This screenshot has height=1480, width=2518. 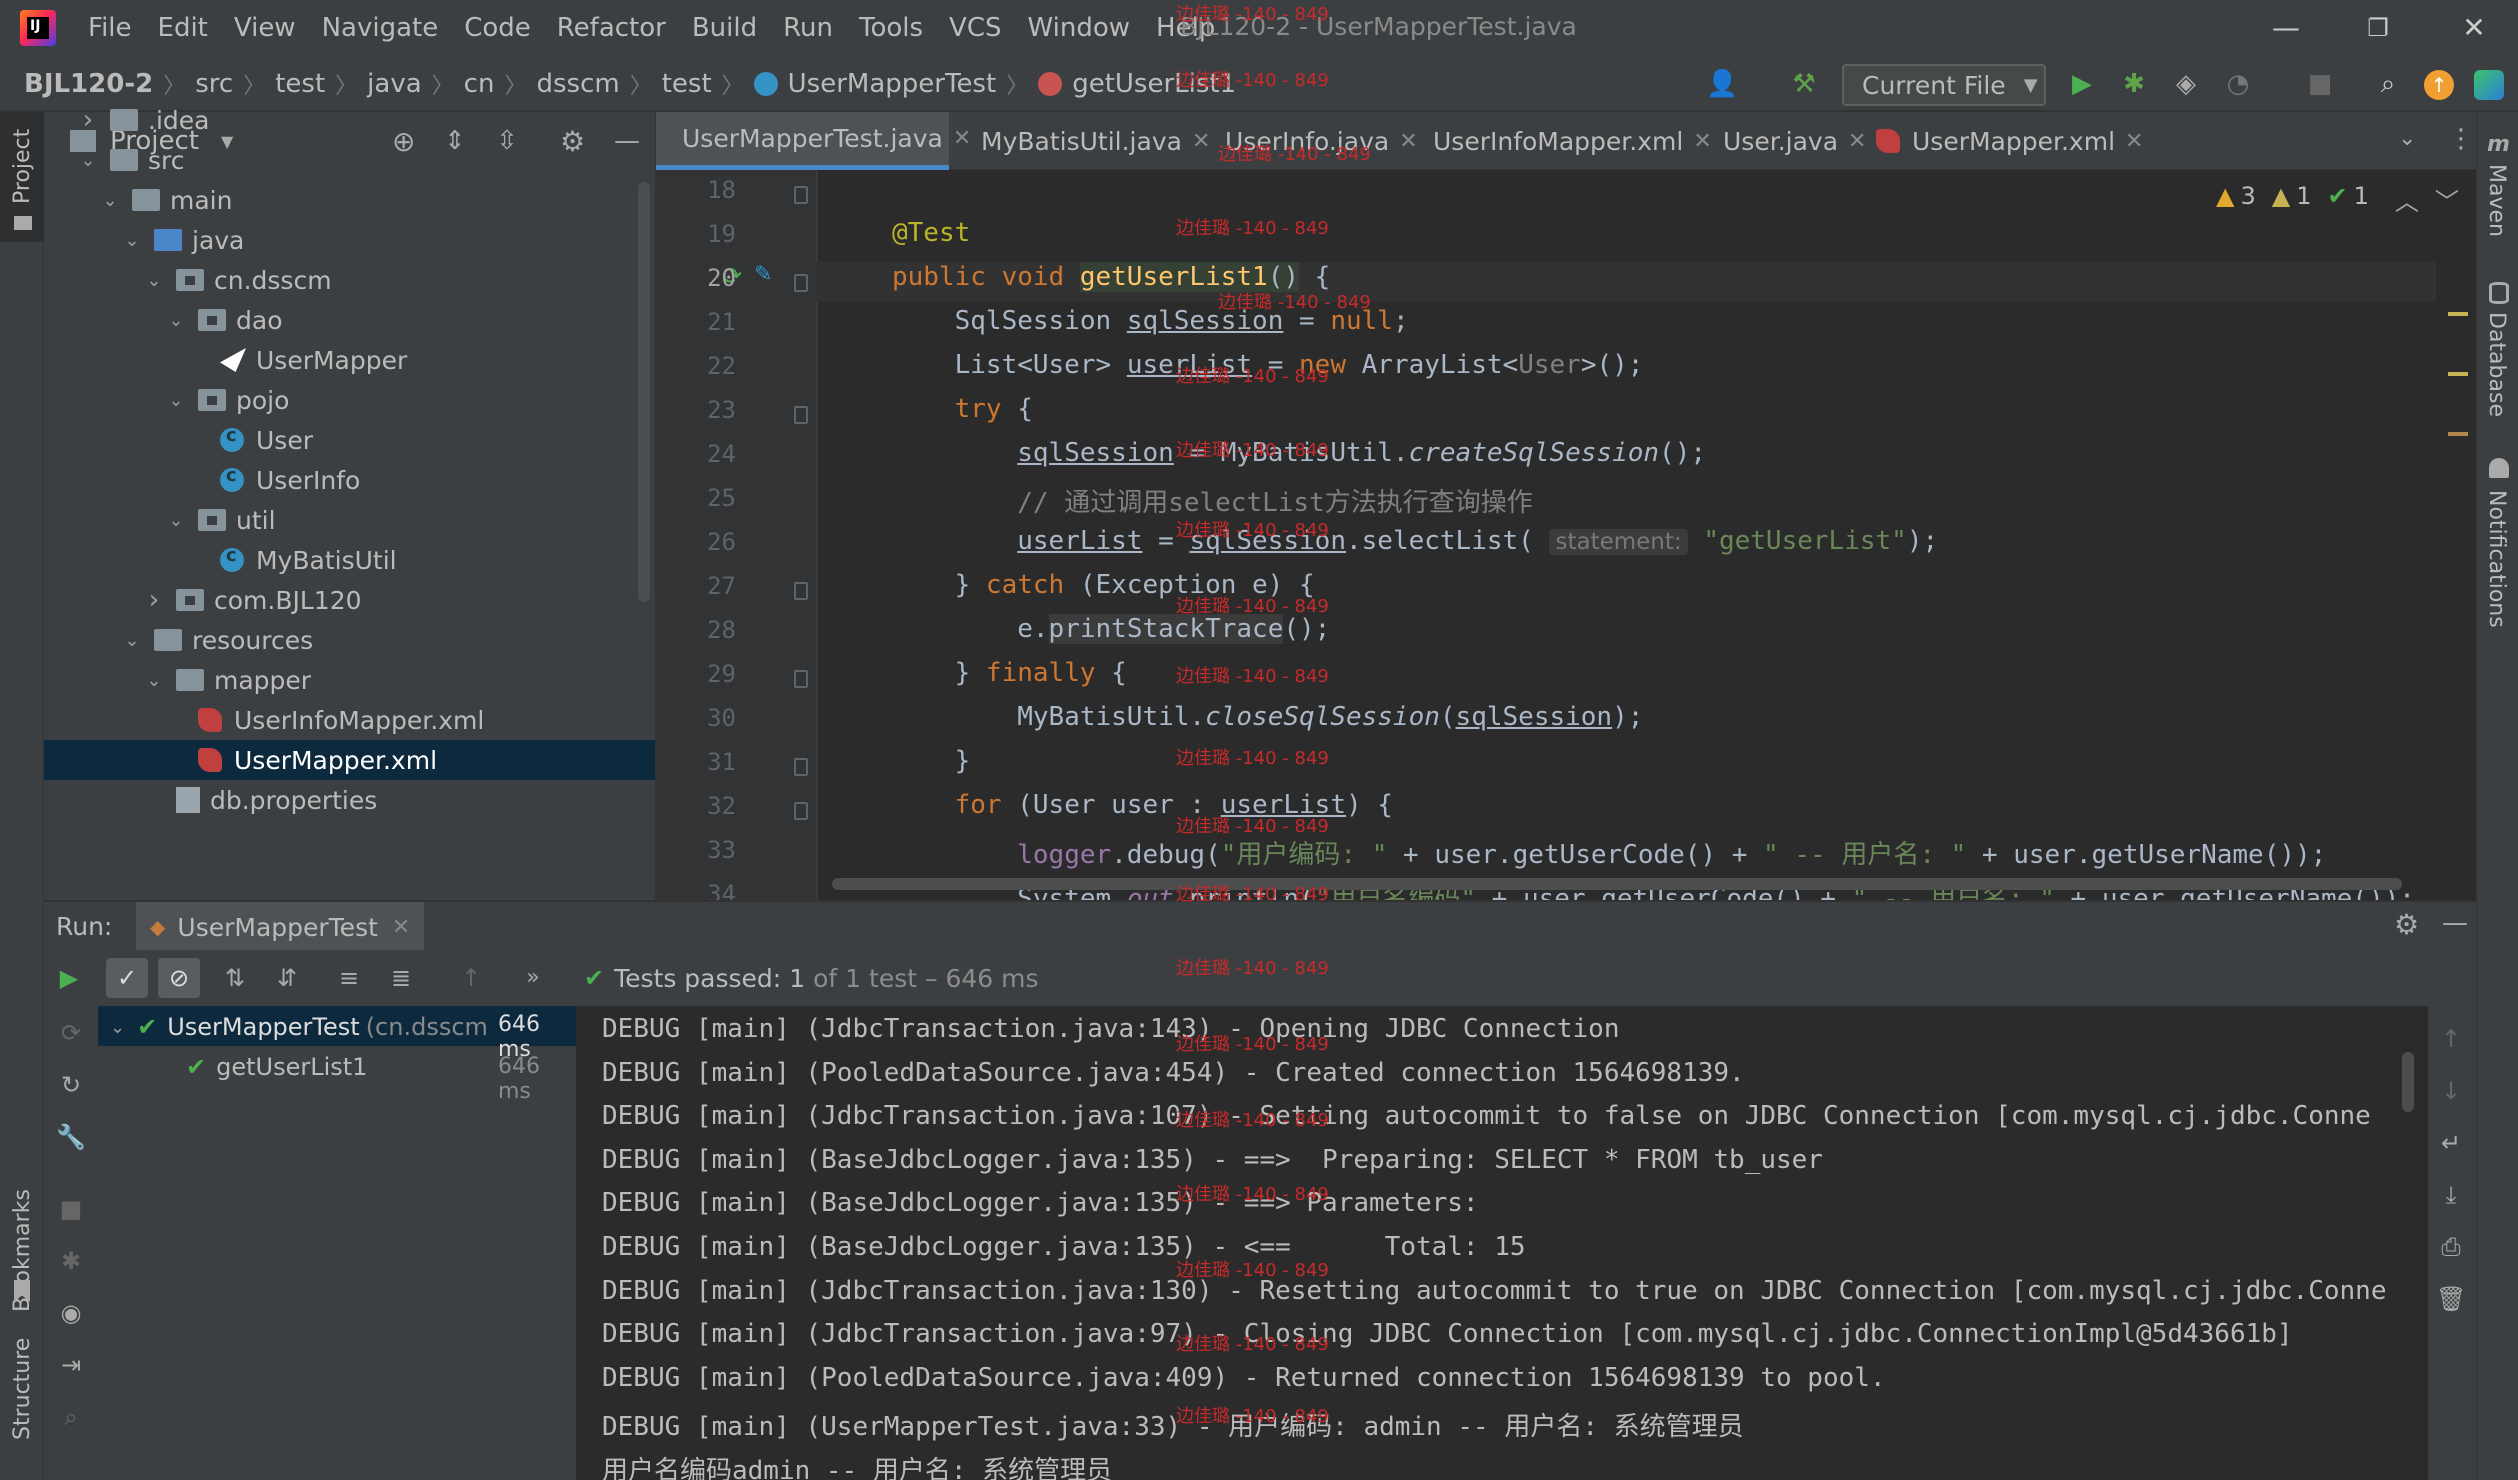 What do you see at coordinates (349, 720) in the screenshot?
I see `tree-item: UserInfoMapper.xml` at bounding box center [349, 720].